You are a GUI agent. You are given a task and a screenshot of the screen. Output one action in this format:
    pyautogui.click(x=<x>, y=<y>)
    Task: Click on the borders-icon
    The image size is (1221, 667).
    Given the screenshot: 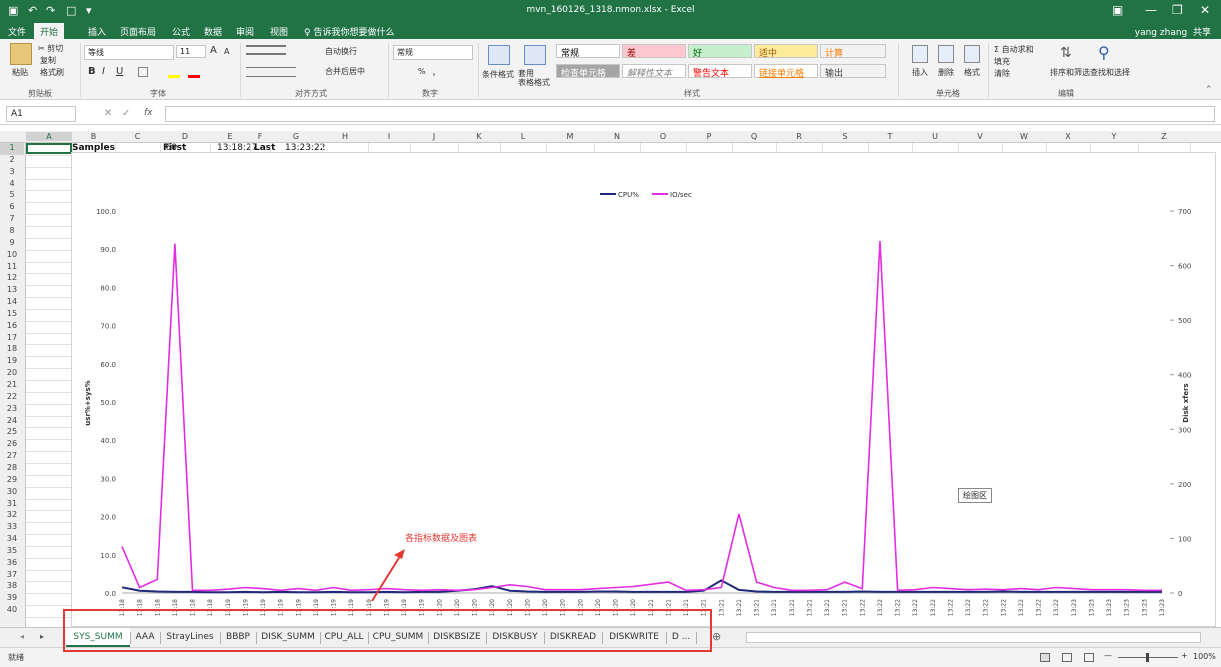 What is the action you would take?
    pyautogui.click(x=143, y=72)
    